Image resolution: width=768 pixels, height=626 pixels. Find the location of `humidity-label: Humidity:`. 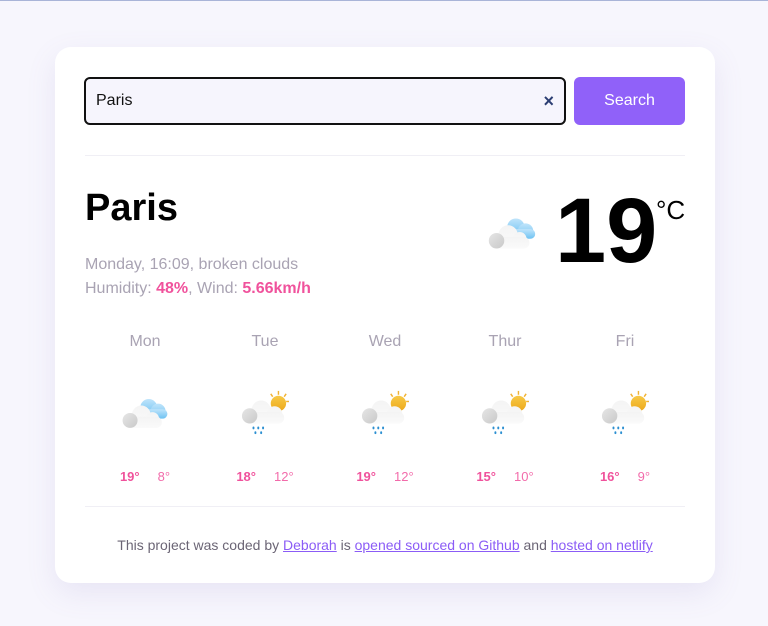

humidity-label: Humidity: is located at coordinates (121, 288).